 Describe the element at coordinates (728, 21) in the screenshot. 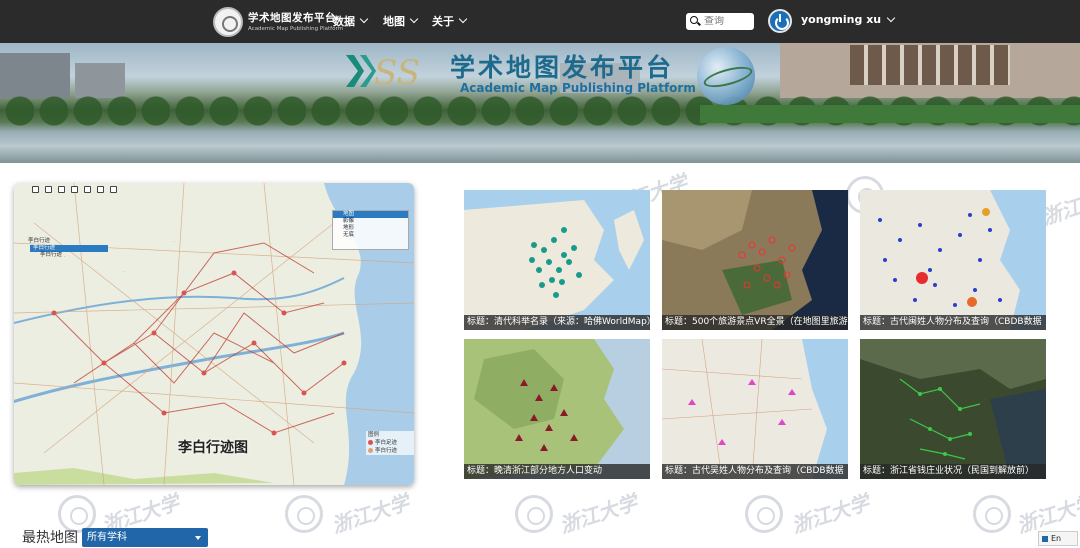

I see `search-input` at that location.